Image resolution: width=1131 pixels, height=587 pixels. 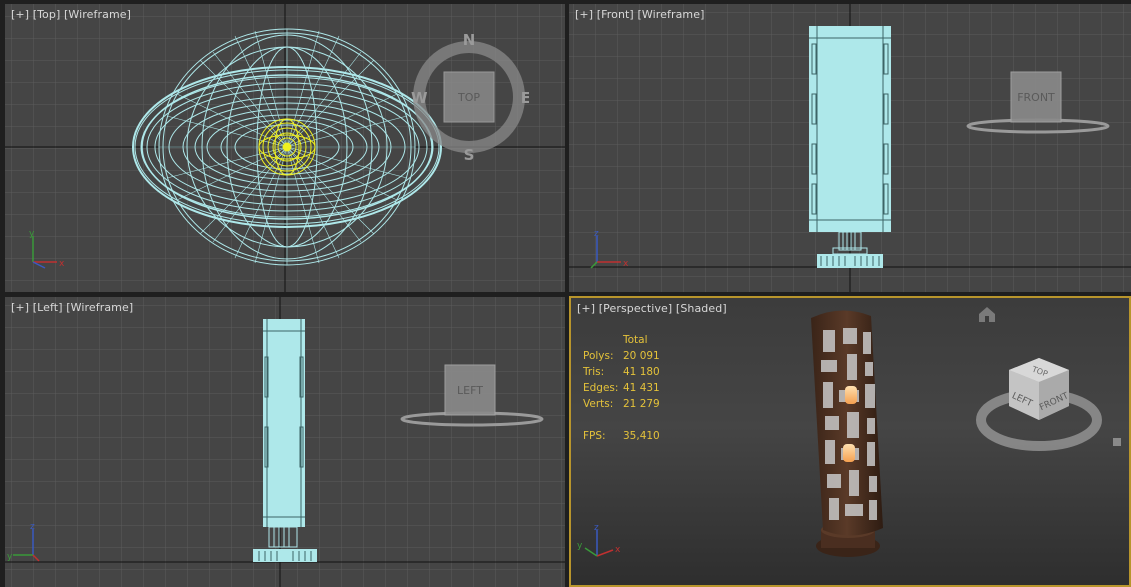 I want to click on stats-tris-label: Tris:, so click(x=594, y=372).